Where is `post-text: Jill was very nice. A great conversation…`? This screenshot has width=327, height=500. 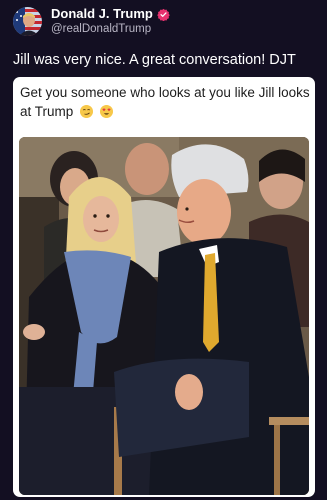
post-text: Jill was very nice. A great conversation… is located at coordinates (154, 60).